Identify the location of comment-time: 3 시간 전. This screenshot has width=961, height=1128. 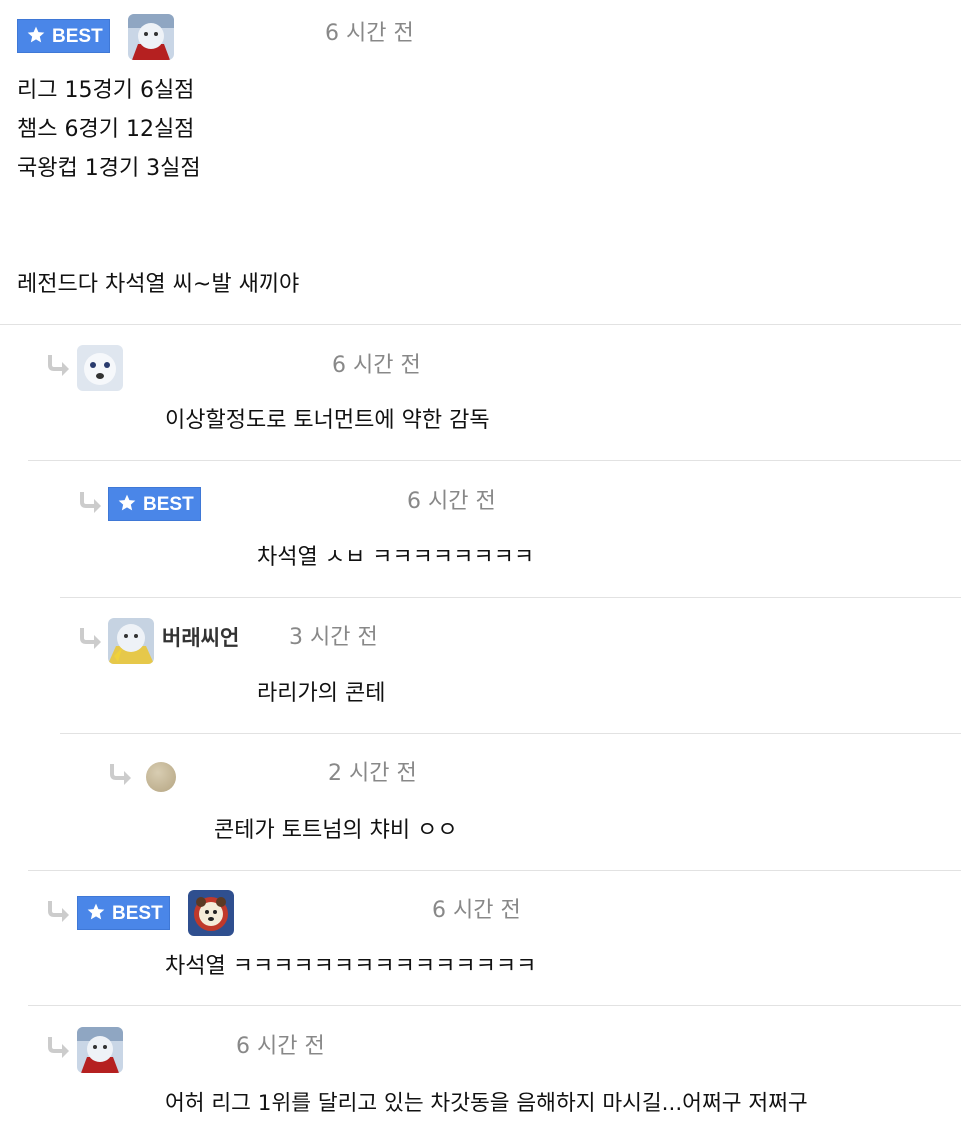
(333, 637).